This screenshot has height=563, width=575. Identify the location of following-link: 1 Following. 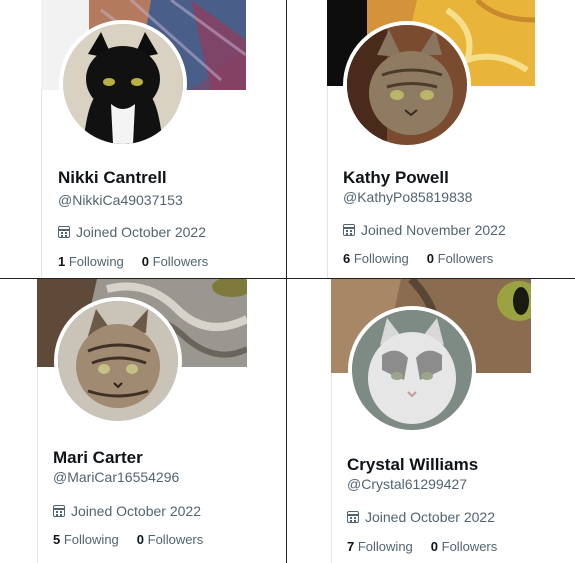
(91, 261).